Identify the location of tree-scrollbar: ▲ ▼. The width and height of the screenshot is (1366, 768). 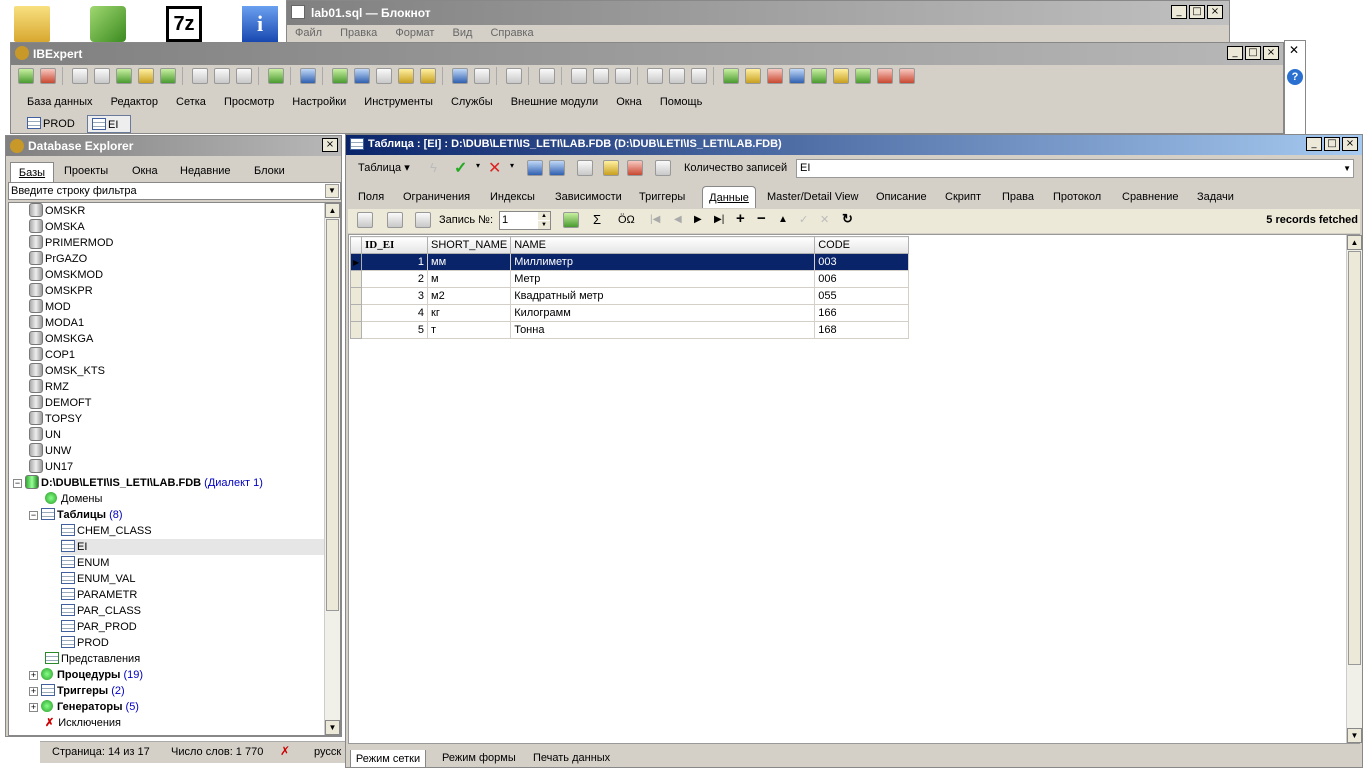
(332, 469).